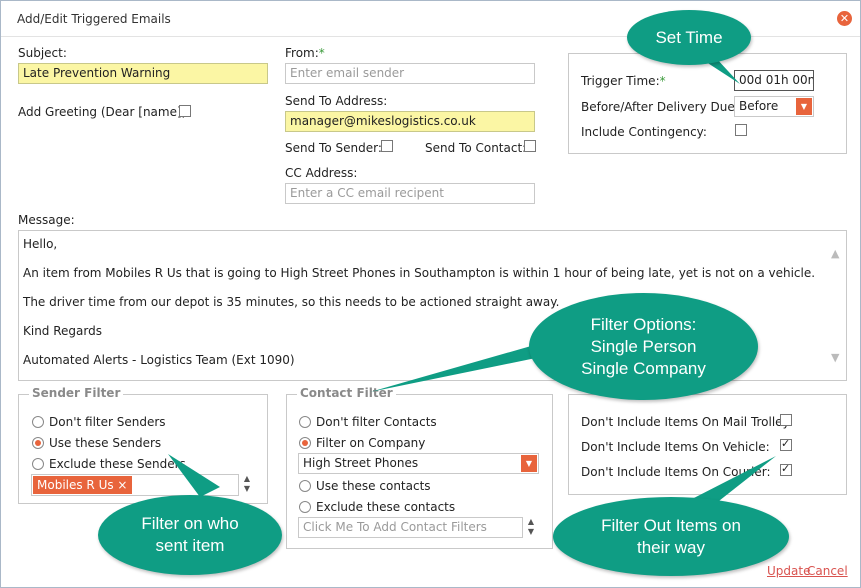 This screenshot has height=588, width=861. Describe the element at coordinates (305, 422) in the screenshot. I see `contact-radio-dont-filter` at that location.